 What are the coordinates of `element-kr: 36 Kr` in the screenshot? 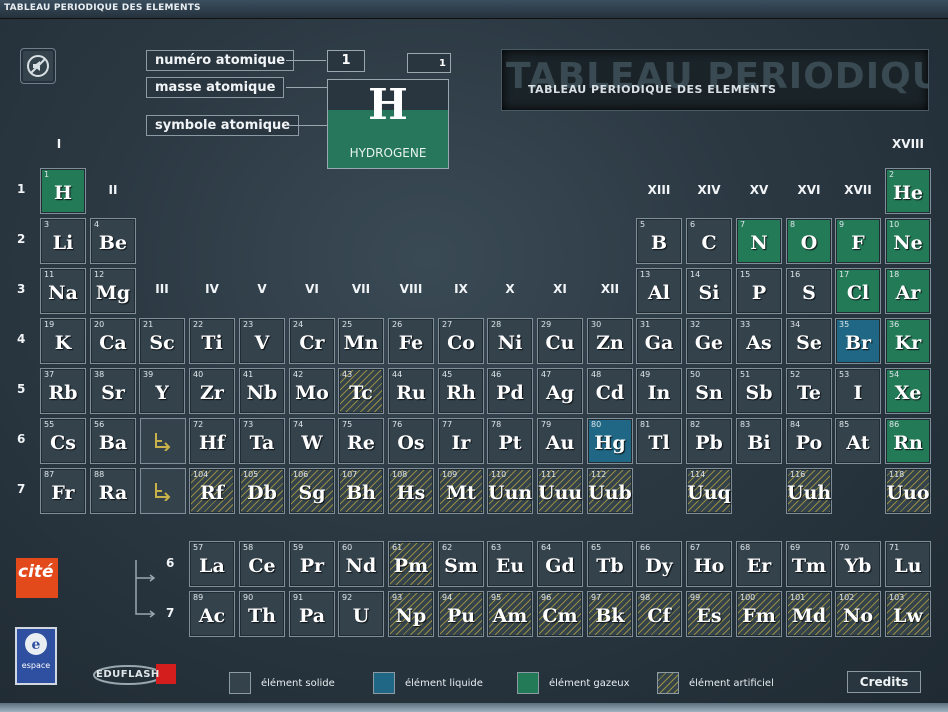 It's located at (908, 341).